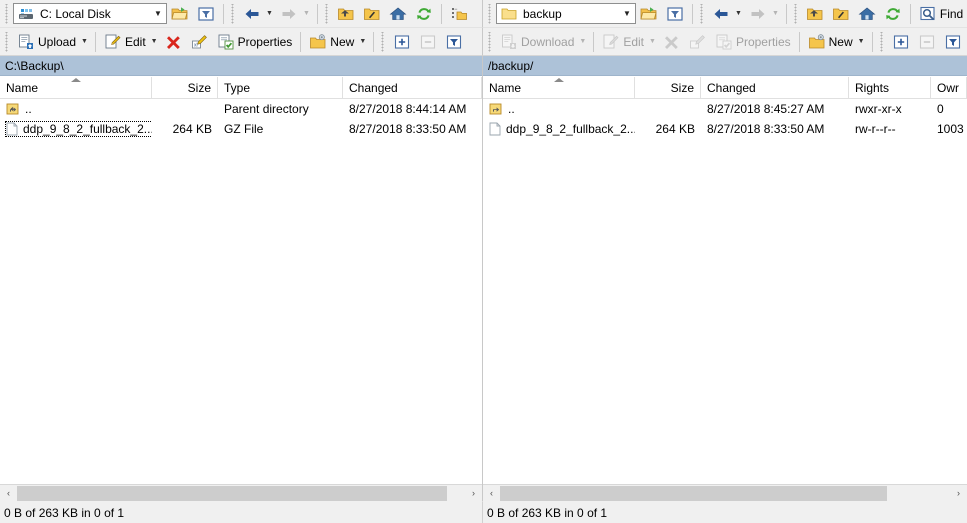 This screenshot has width=967, height=523. Describe the element at coordinates (95, 41) in the screenshot. I see `toolbar-separator` at that location.